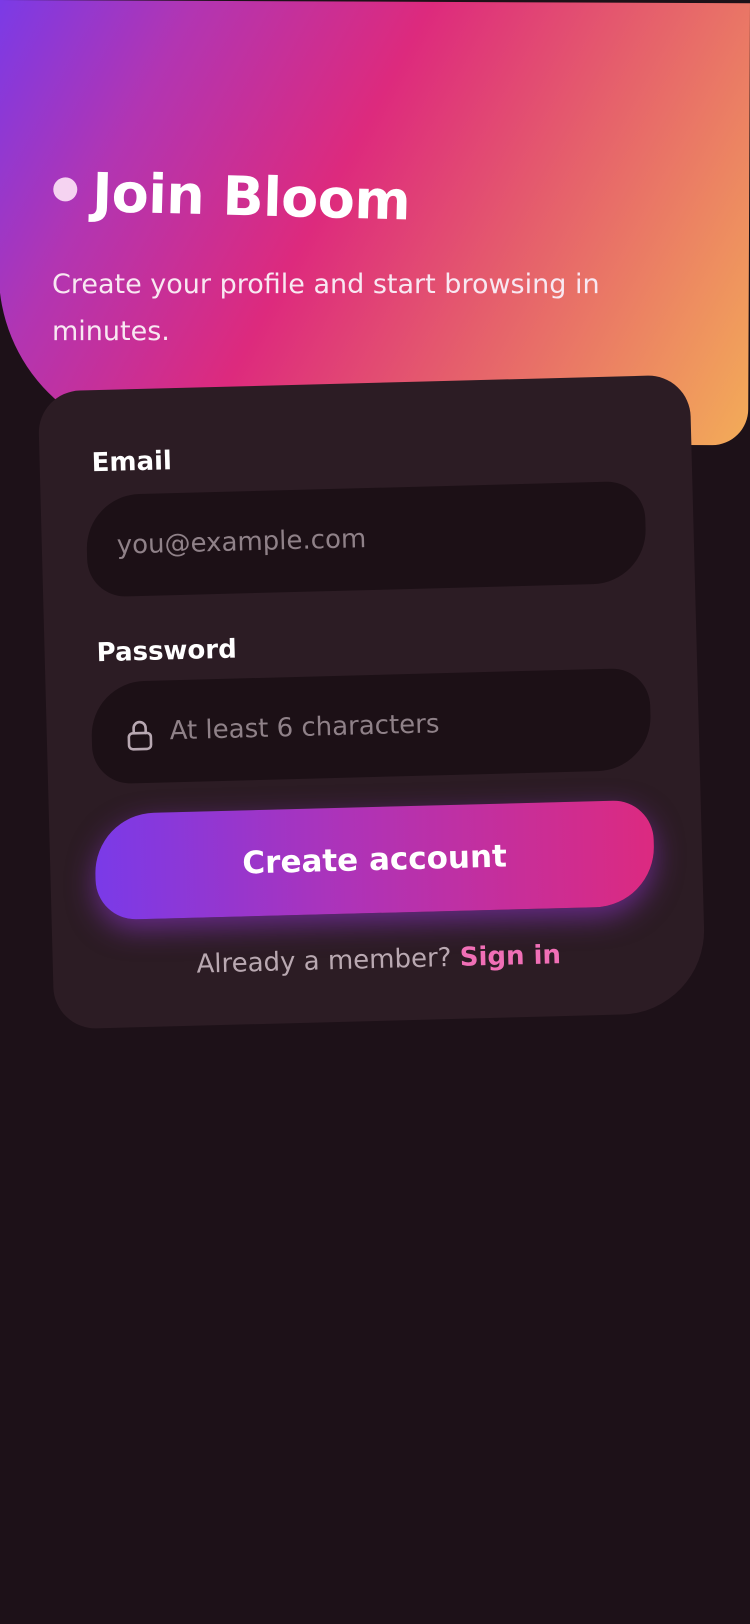  I want to click on title-row: Join Bloom, so click(350, 208).